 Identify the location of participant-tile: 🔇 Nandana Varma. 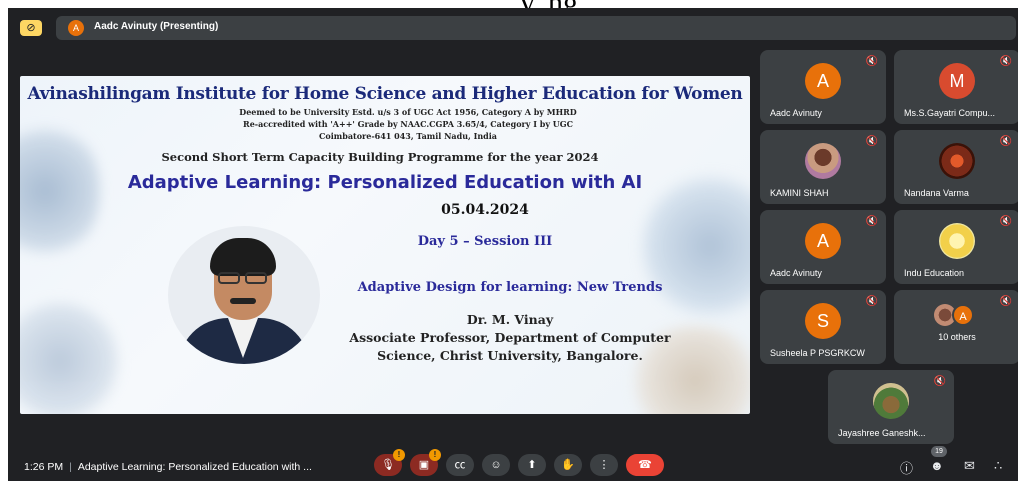
(956, 167).